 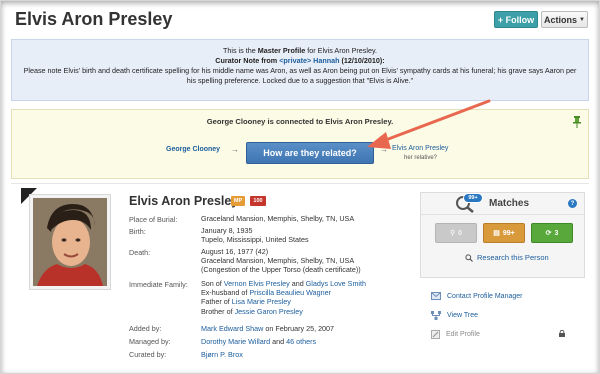 I want to click on others-link: 46 others, so click(x=301, y=341).